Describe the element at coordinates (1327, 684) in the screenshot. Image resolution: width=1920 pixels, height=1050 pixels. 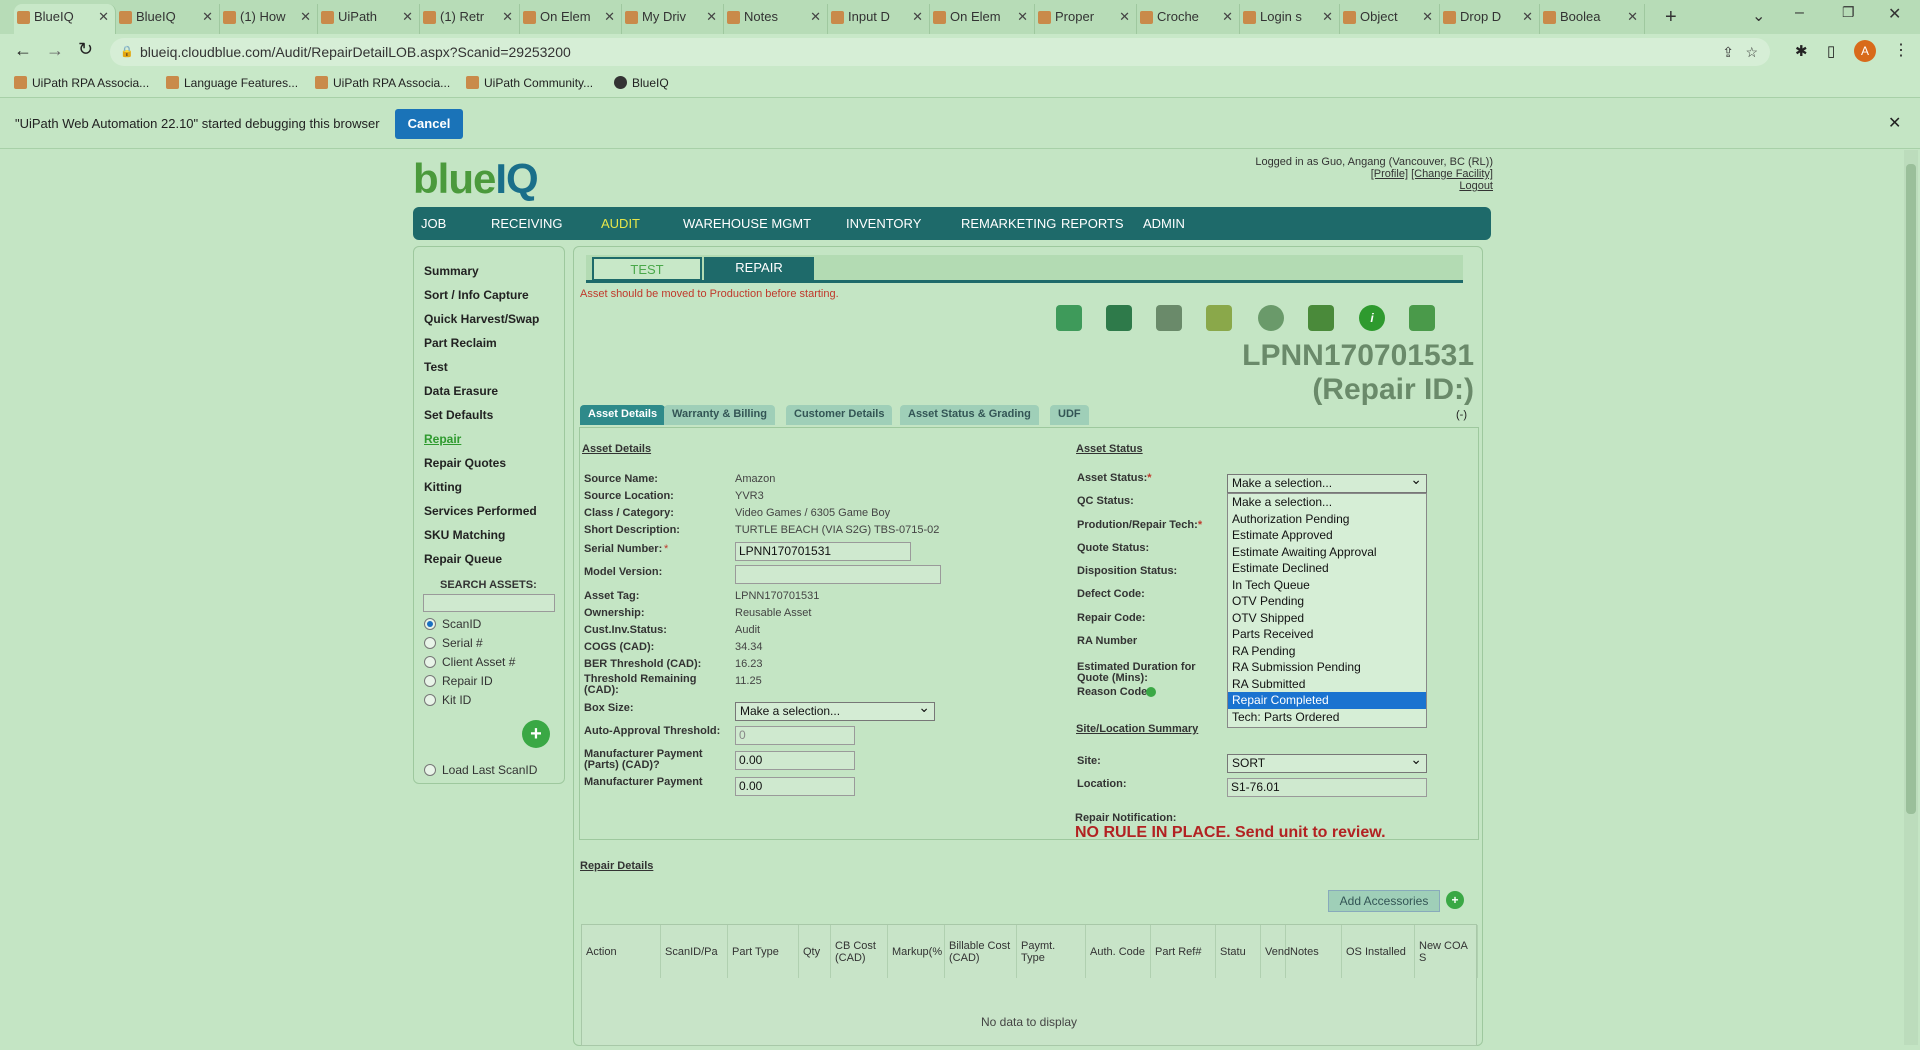
I see `dropdown-option: RA Submitted` at that location.